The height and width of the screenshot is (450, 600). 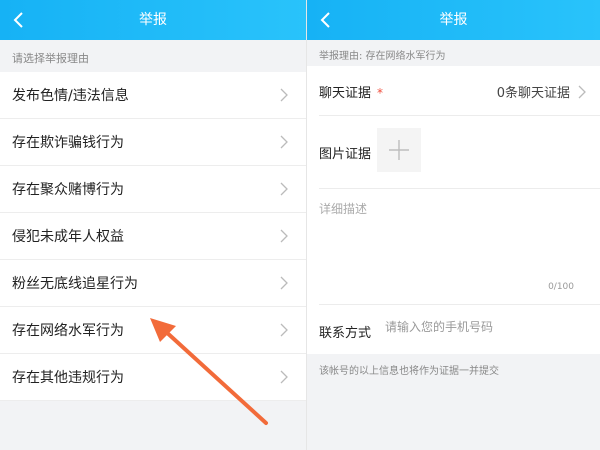 What do you see at coordinates (459, 91) in the screenshot?
I see `chat-evidence-row: 聊天证据 * 0条聊天证据` at bounding box center [459, 91].